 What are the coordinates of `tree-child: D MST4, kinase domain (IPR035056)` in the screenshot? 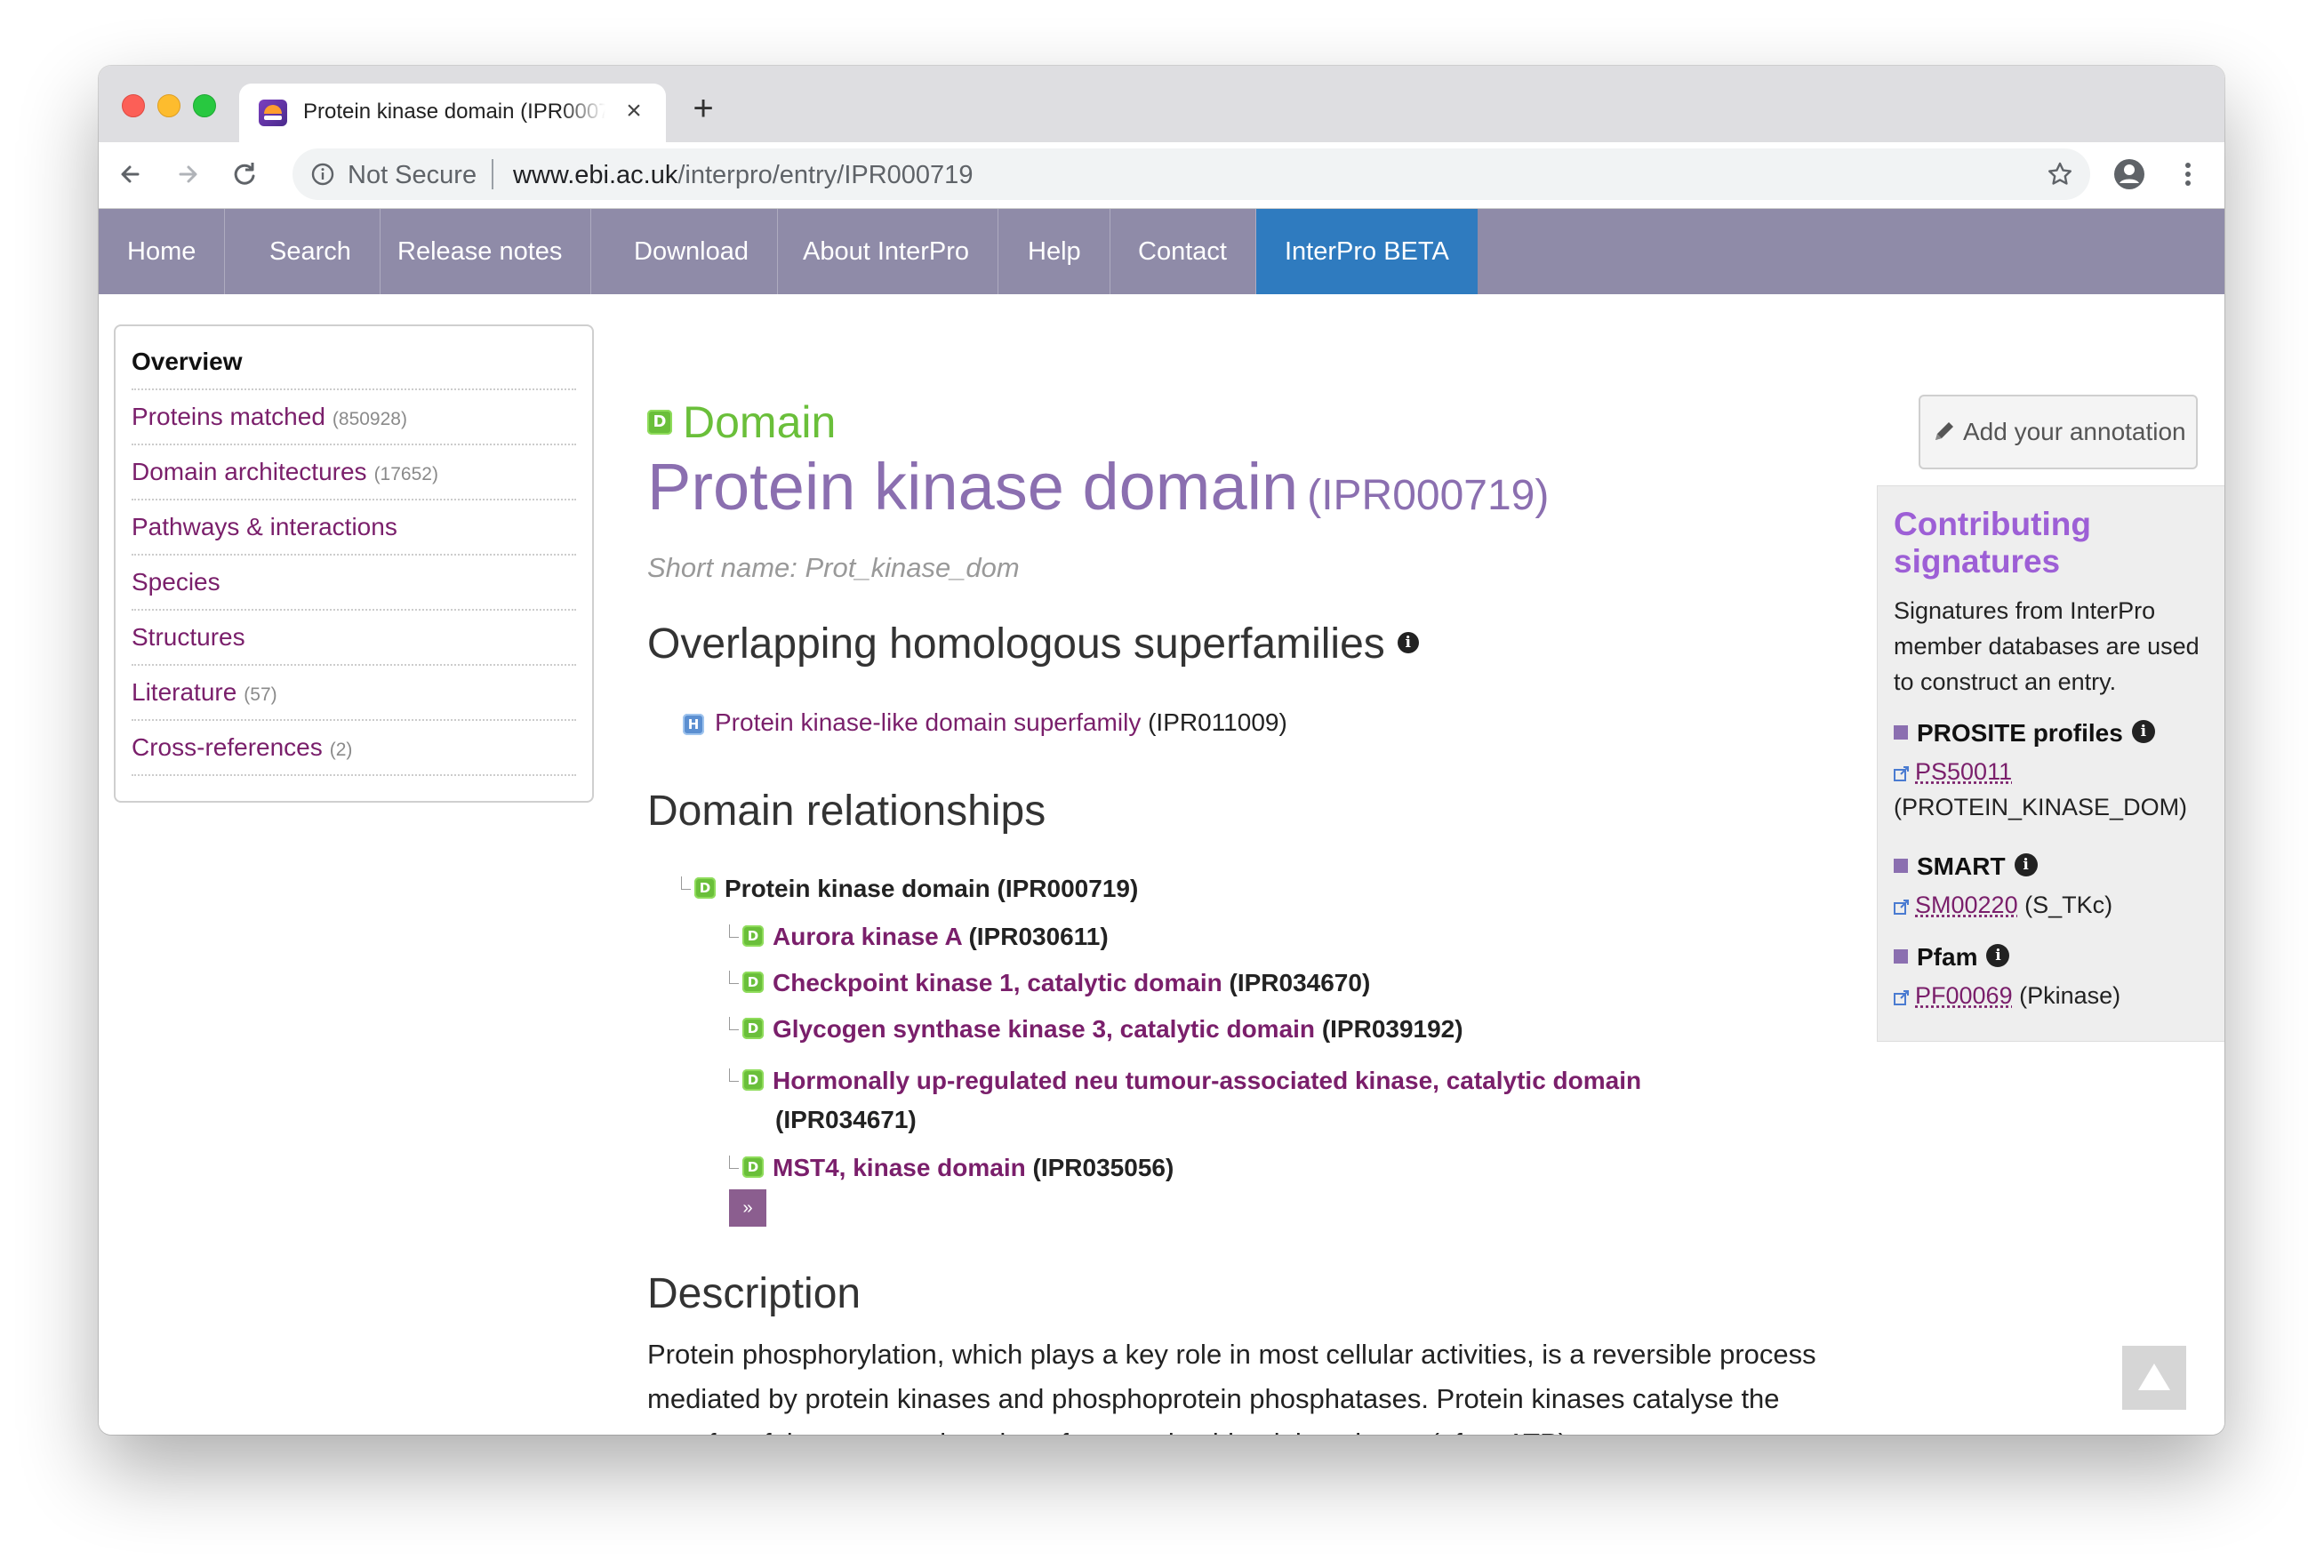 It's located at (951, 1168).